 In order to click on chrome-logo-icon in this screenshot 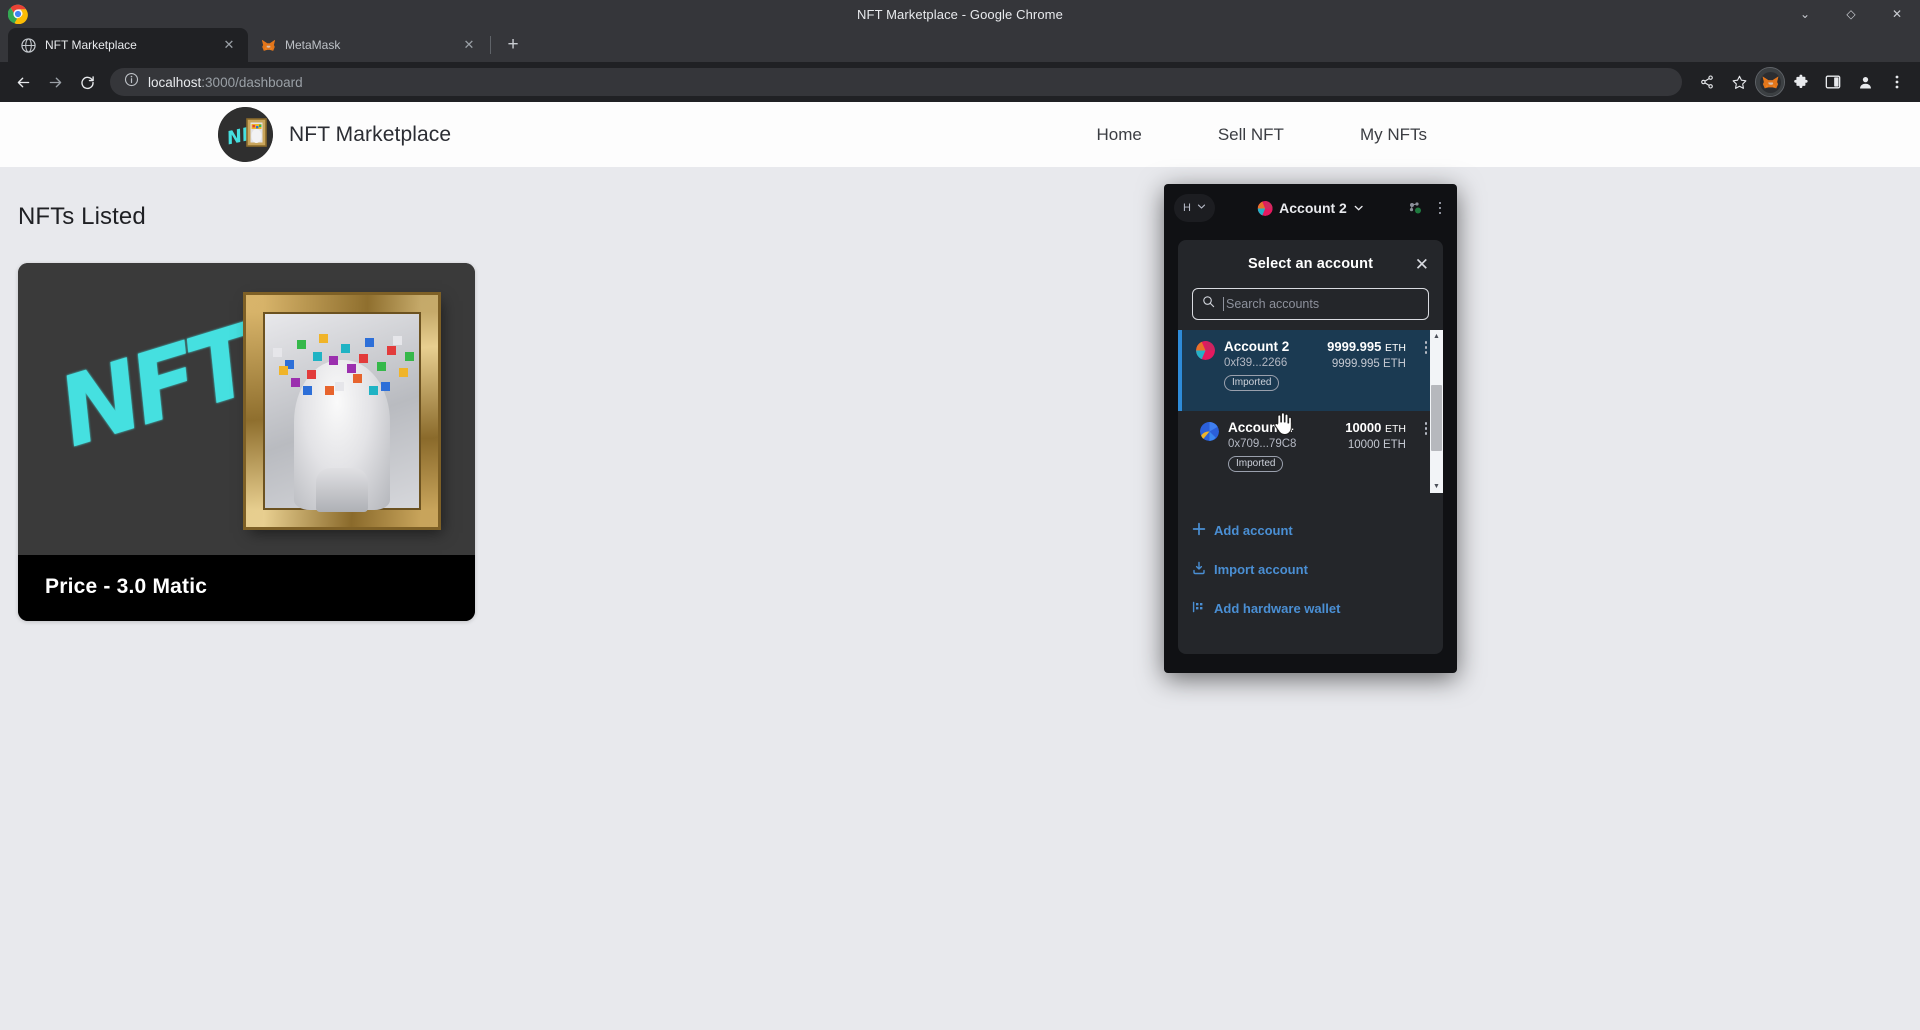, I will do `click(17, 14)`.